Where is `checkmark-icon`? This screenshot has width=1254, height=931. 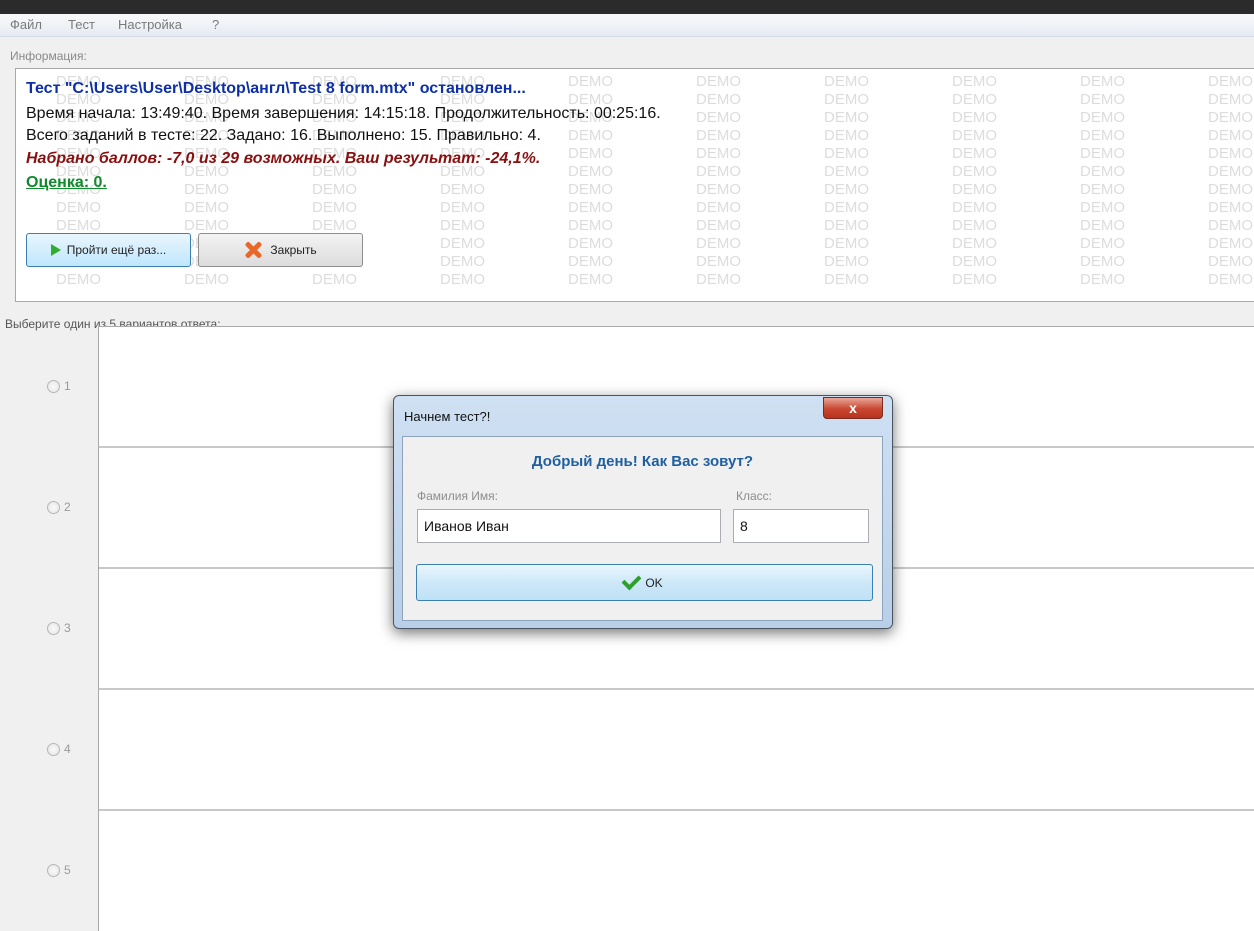
checkmark-icon is located at coordinates (631, 580).